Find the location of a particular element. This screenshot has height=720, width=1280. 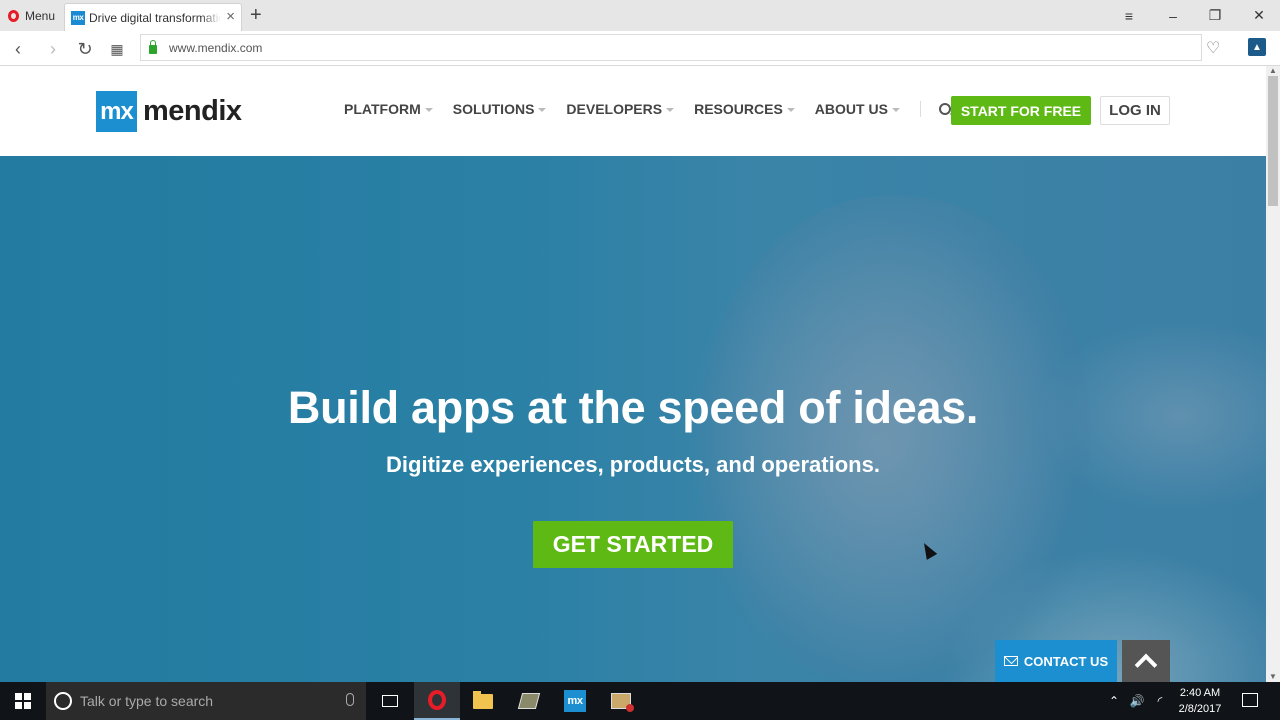

taskbar-app-a is located at coordinates (529, 701).